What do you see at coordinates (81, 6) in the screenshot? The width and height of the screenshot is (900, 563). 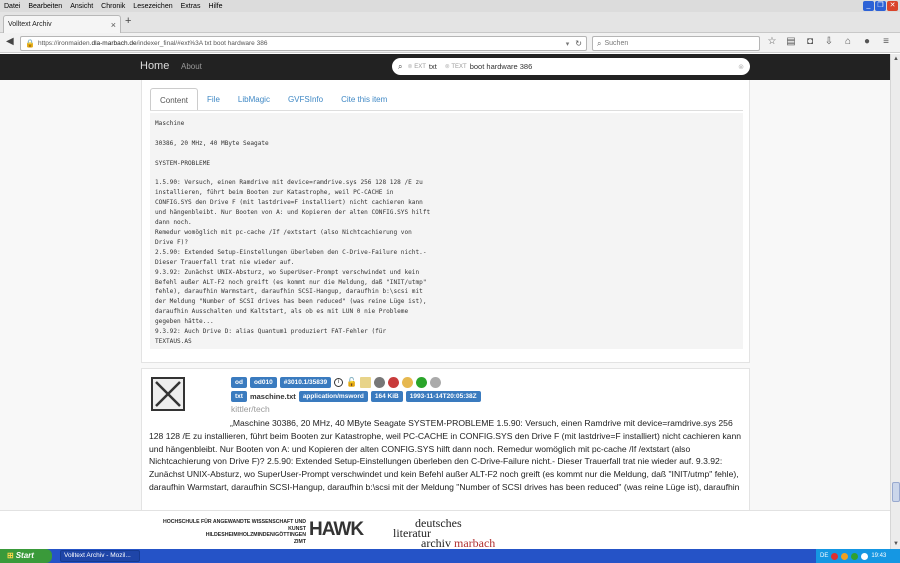 I see `menu-ansicht: Ansicht` at bounding box center [81, 6].